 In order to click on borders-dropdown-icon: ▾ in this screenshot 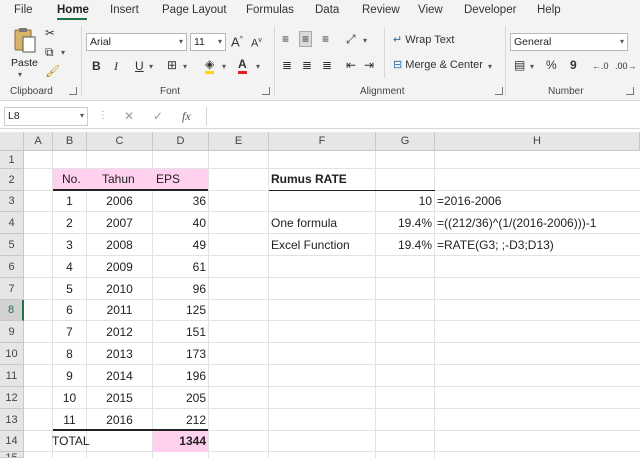, I will do `click(185, 66)`.